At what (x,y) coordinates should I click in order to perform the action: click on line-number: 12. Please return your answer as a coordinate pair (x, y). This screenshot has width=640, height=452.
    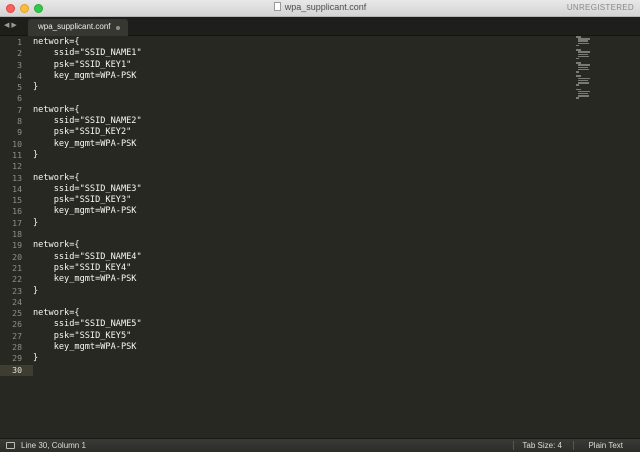
    Looking at the image, I should click on (17, 166).